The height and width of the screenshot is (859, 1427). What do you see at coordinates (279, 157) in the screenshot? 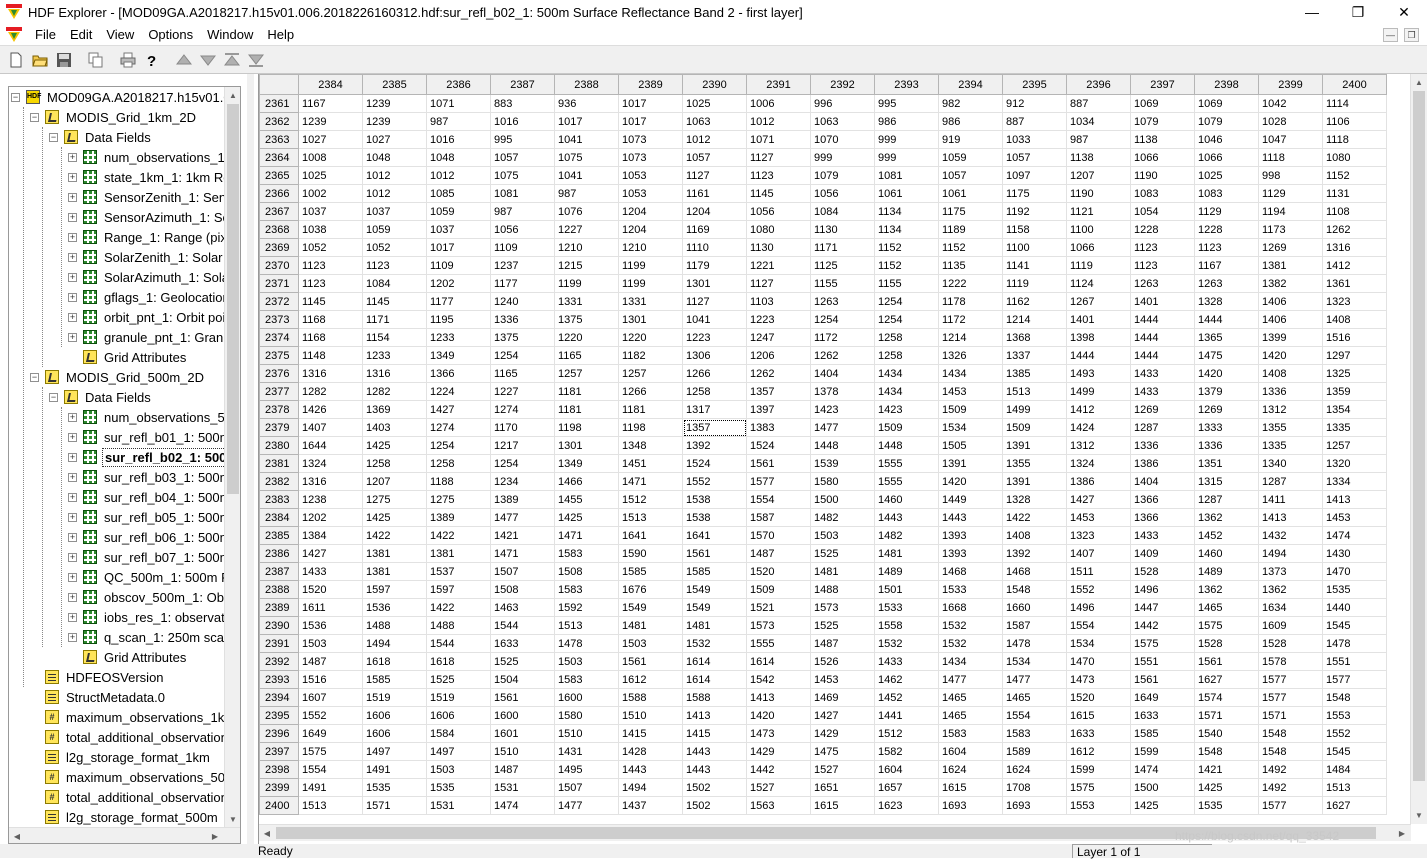
I see `row-header: 2364` at bounding box center [279, 157].